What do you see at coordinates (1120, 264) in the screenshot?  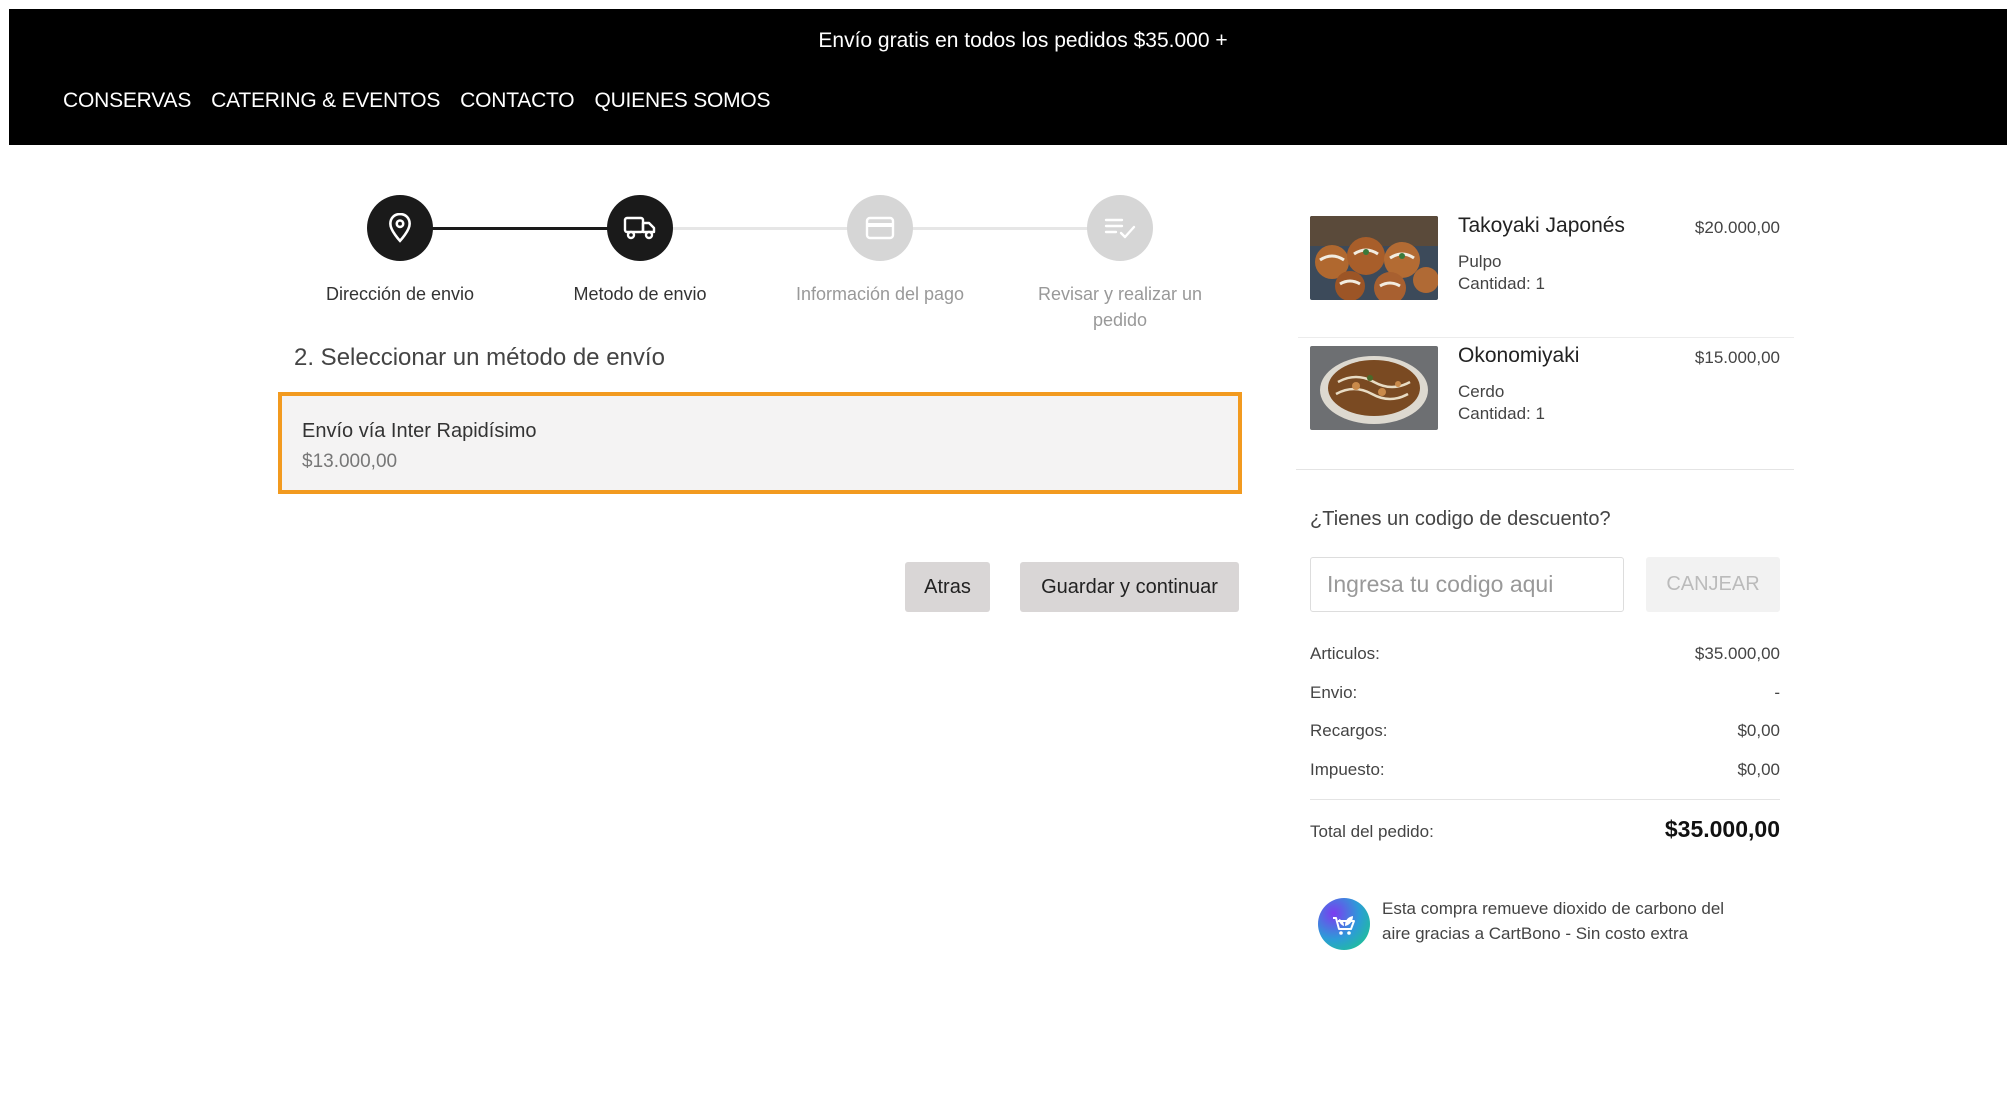 I see `step-review-order: Revisar y realizar un pedido` at bounding box center [1120, 264].